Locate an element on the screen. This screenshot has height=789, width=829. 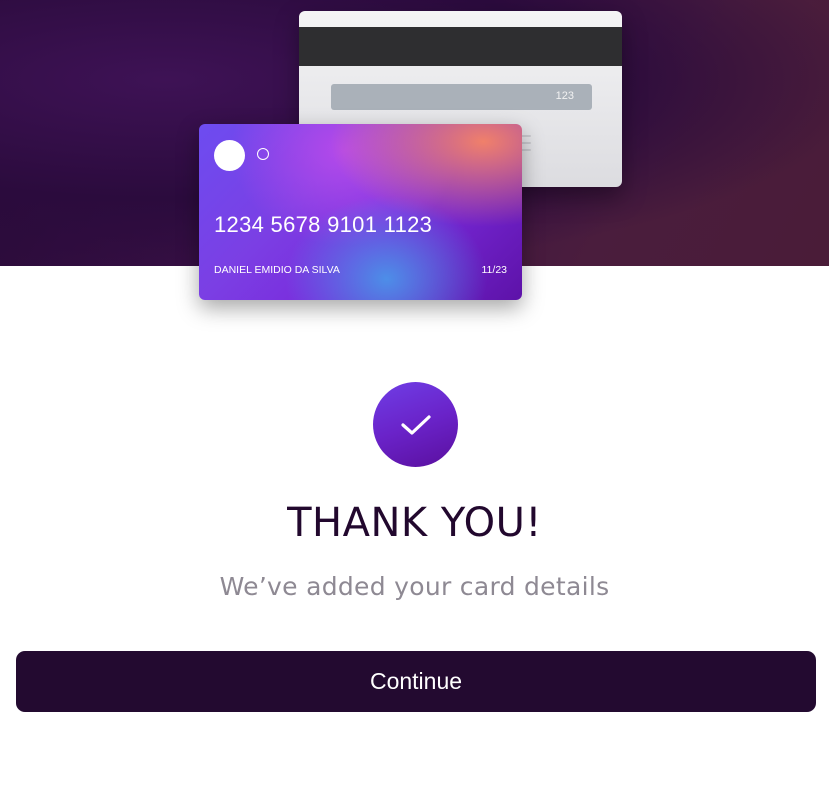
checkmark-icon is located at coordinates (415, 424).